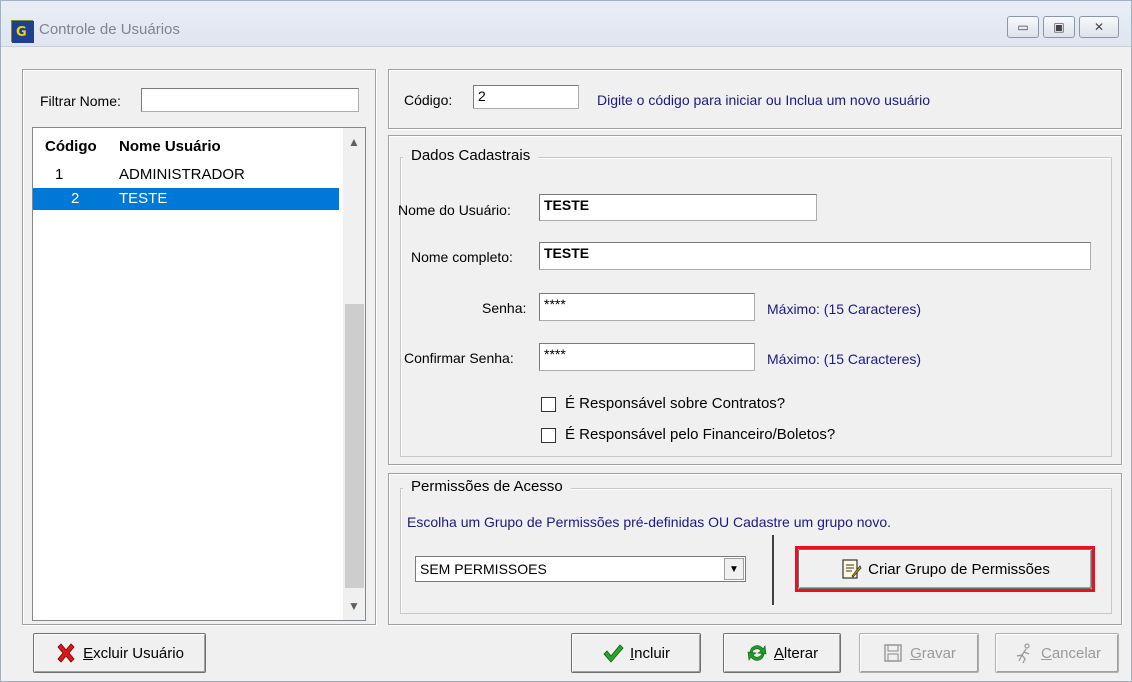  I want to click on filter-label: Filtrar Nome:, so click(80, 101).